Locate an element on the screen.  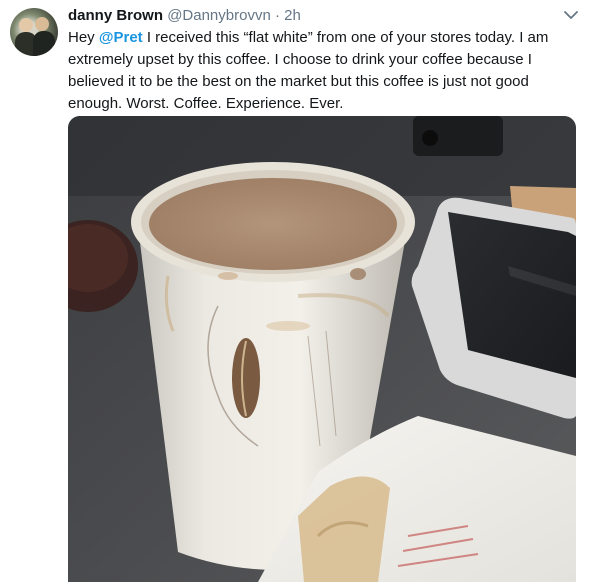
avatar-figure-right-head is located at coordinates (42, 24).